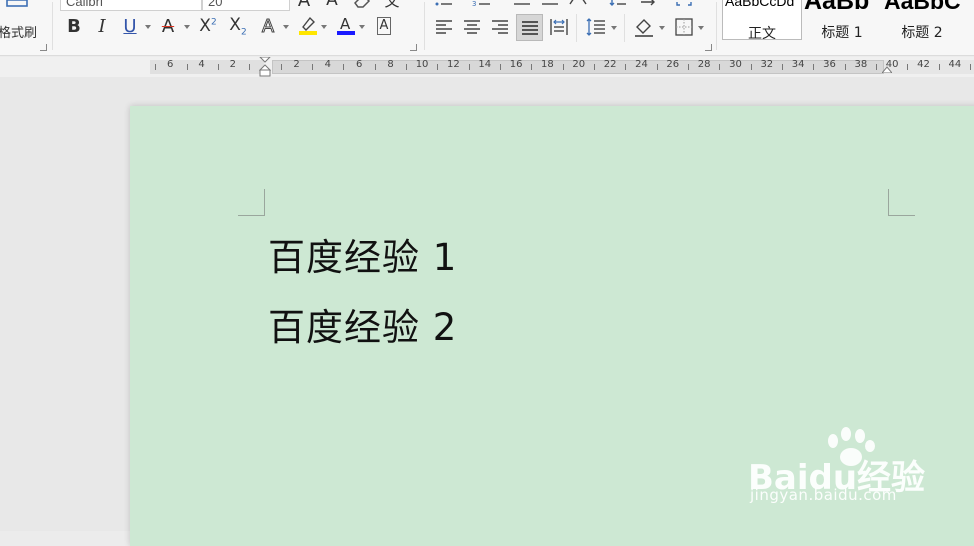 This screenshot has height=546, width=974. I want to click on clear-format-button, so click(362, 6).